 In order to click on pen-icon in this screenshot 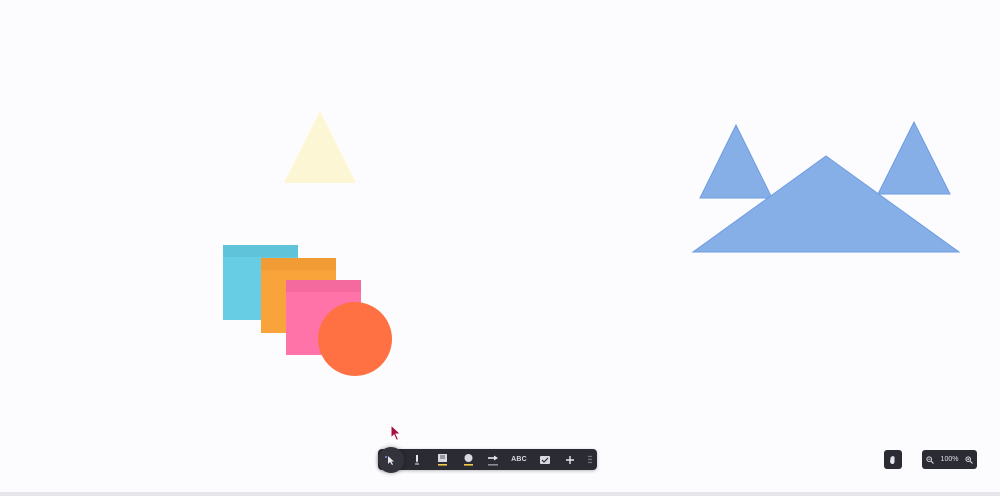, I will do `click(417, 460)`.